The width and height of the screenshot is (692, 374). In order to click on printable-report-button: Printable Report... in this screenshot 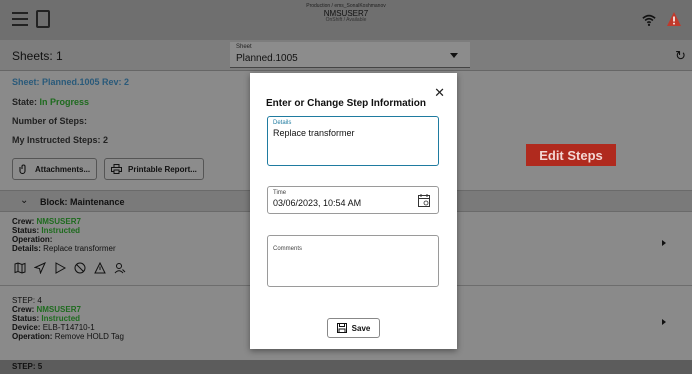, I will do `click(154, 169)`.